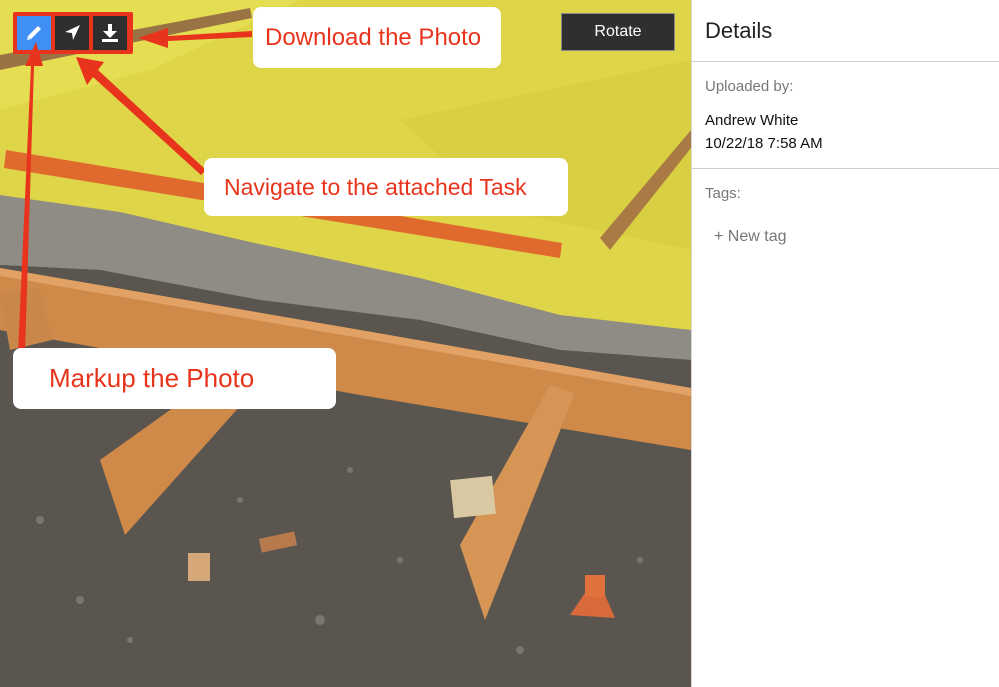  I want to click on download-button, so click(110, 33).